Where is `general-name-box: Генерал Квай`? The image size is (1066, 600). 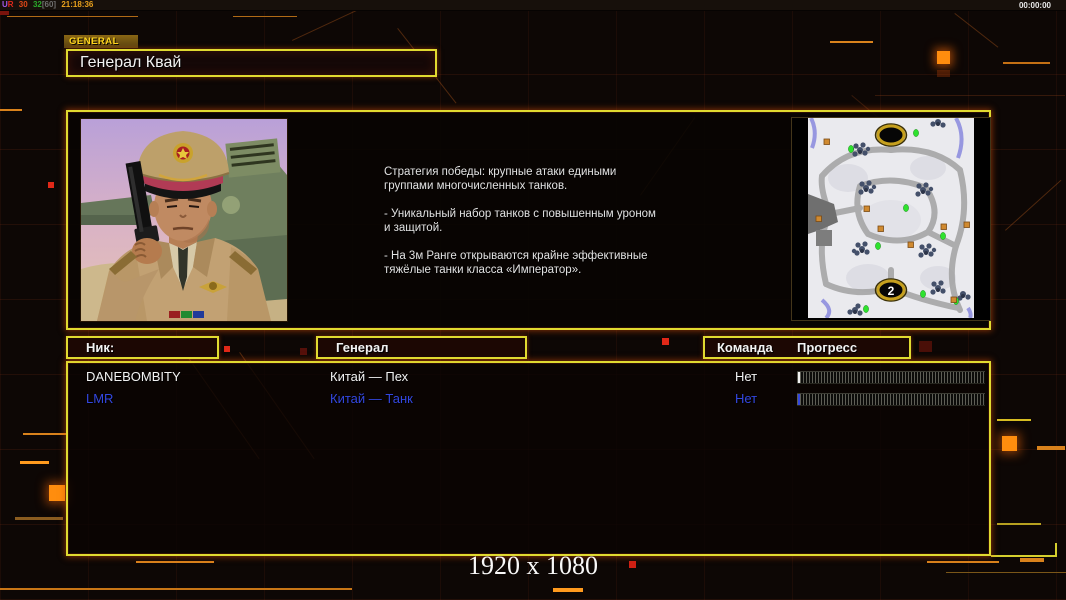
general-name-box: Генерал Квай is located at coordinates (251, 63).